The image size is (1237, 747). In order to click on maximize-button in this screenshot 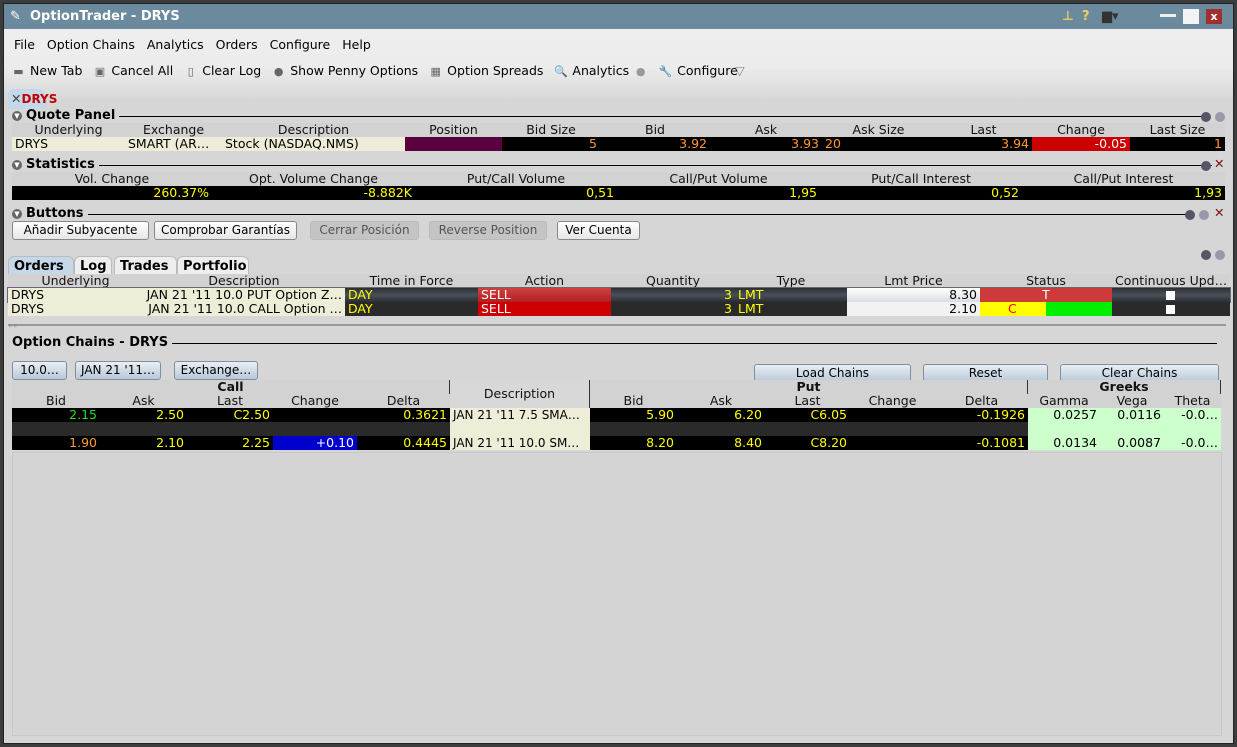, I will do `click(1191, 16)`.